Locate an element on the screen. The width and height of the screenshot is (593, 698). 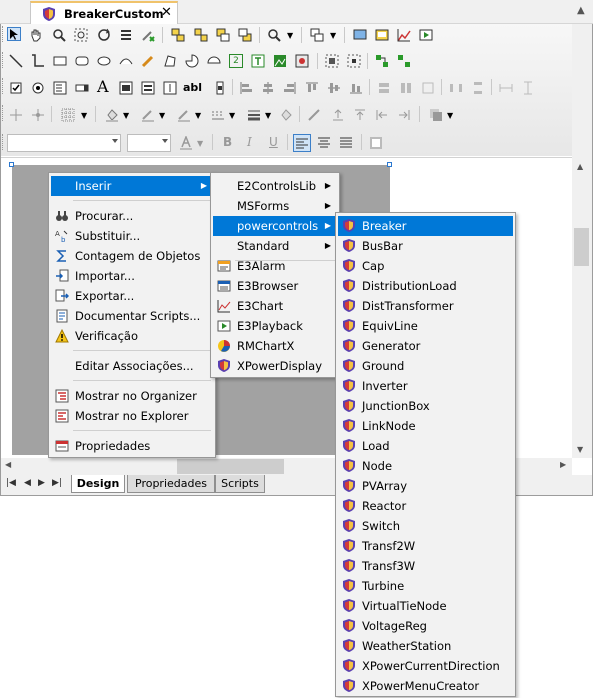
line-color-dropdown-icon: ▼ is located at coordinates (162, 115).